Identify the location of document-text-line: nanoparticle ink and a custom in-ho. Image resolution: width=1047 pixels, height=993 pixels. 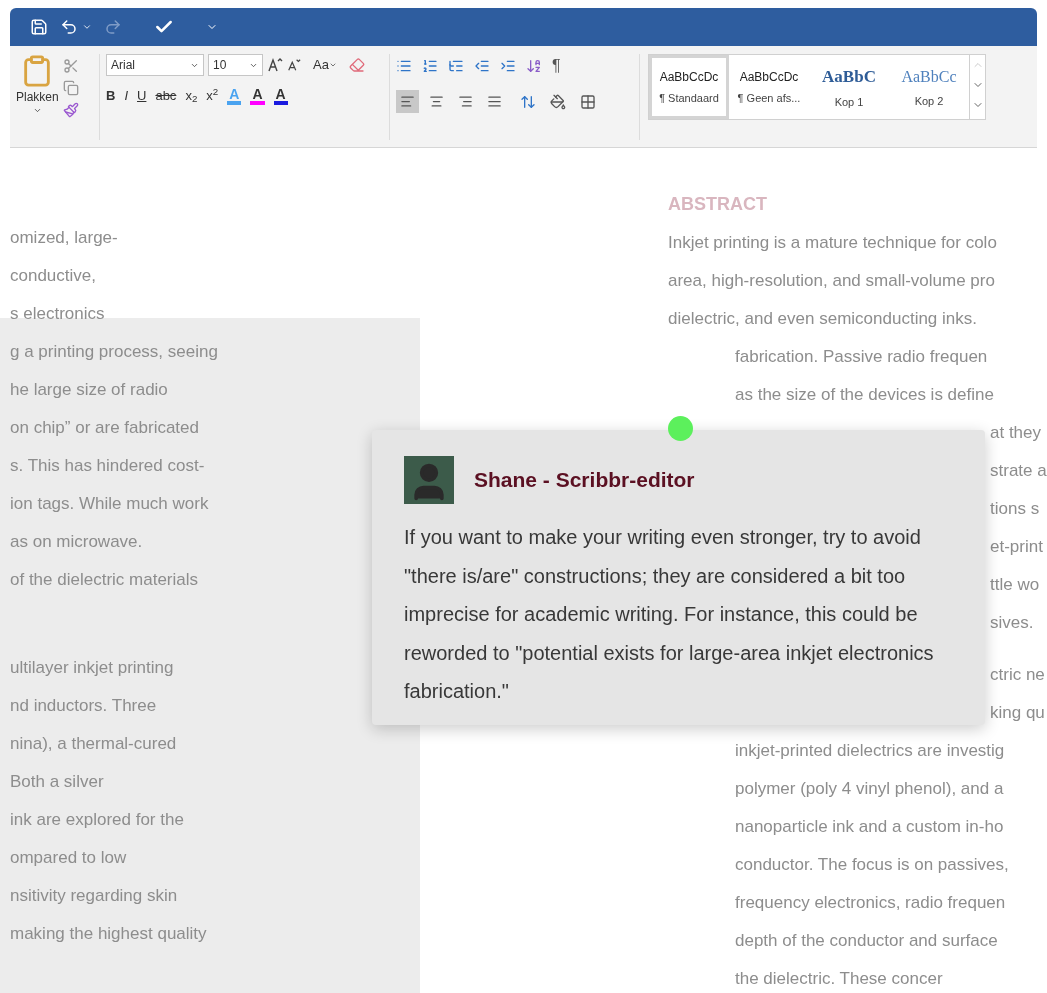
(869, 826).